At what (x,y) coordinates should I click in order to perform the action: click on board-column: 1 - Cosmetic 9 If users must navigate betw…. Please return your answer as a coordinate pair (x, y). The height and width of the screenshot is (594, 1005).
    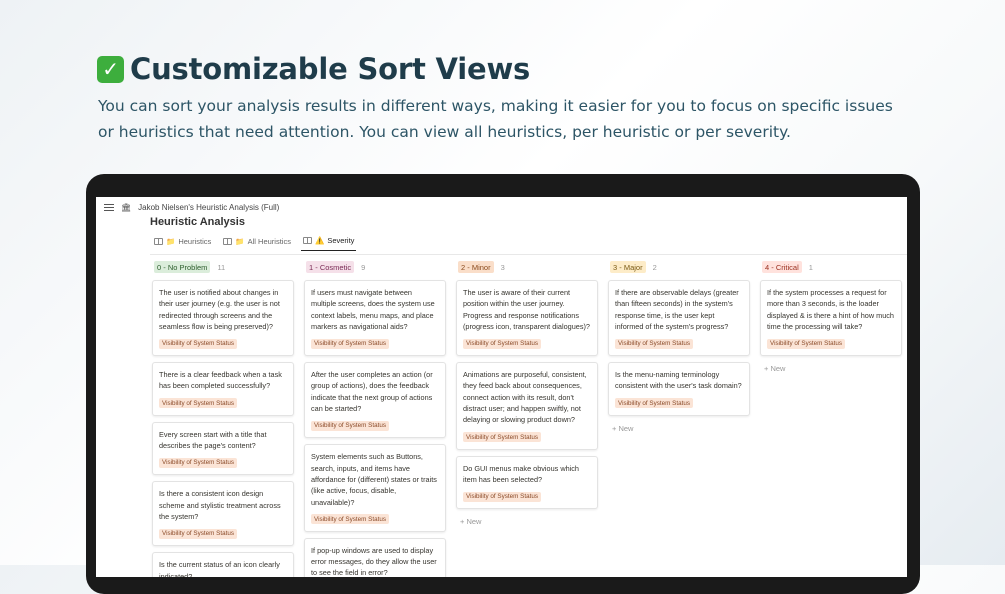
    Looking at the image, I should click on (375, 418).